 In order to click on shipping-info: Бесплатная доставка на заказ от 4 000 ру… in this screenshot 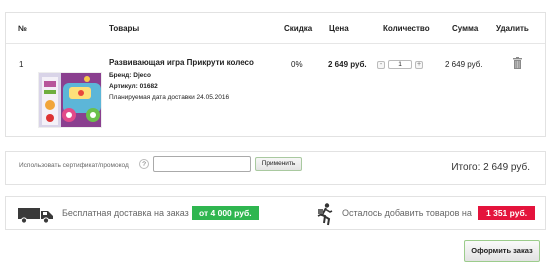, I will do `click(275, 213)`.